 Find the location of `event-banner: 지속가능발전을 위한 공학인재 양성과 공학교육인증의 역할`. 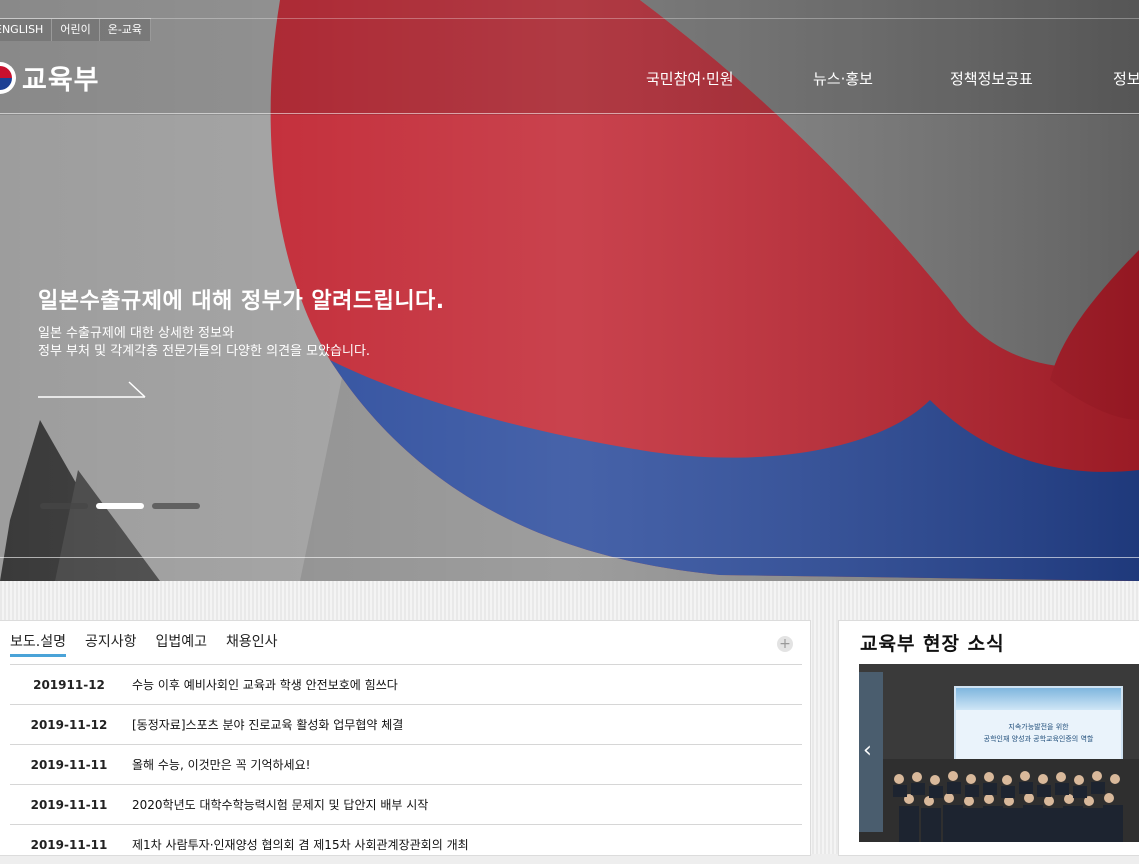

event-banner: 지속가능발전을 위한 공학인재 양성과 공학교육인증의 역할 is located at coordinates (1038, 728).